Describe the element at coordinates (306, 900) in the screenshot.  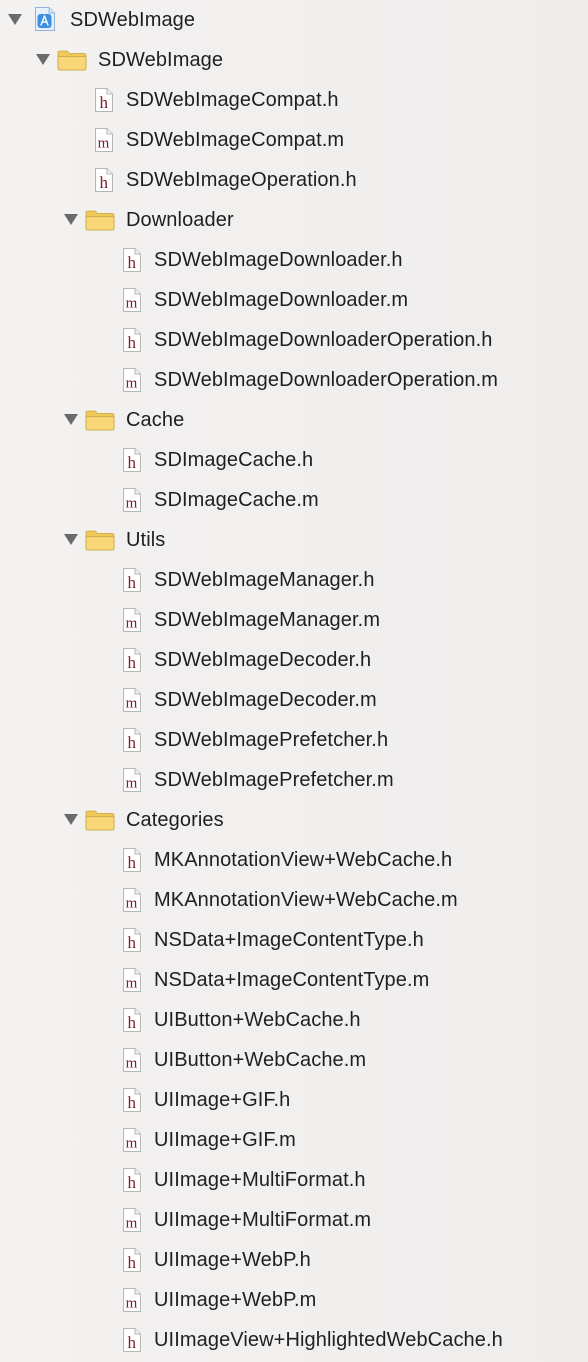
I see `file-name-label: MKAnnotationView+WebCache.m` at that location.